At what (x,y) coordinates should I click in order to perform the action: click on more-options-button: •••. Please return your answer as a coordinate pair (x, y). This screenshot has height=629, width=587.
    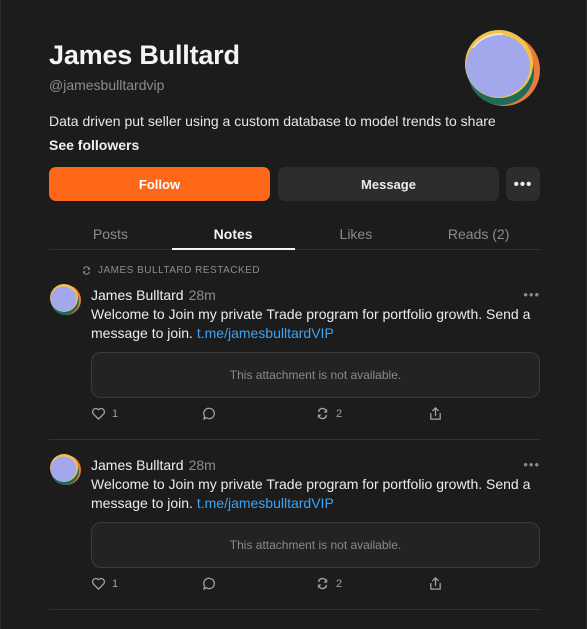
    Looking at the image, I should click on (523, 184).